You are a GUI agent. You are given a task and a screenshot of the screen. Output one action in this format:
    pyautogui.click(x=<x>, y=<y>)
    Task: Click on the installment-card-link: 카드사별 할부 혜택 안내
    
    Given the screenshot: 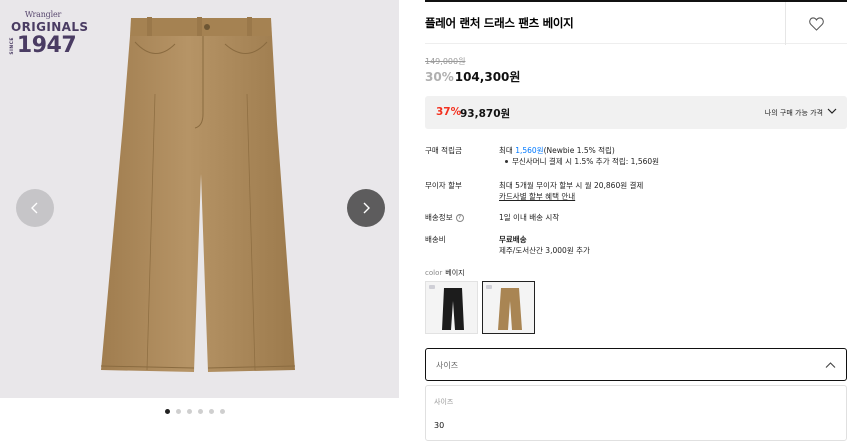 What is the action you would take?
    pyautogui.click(x=649, y=196)
    